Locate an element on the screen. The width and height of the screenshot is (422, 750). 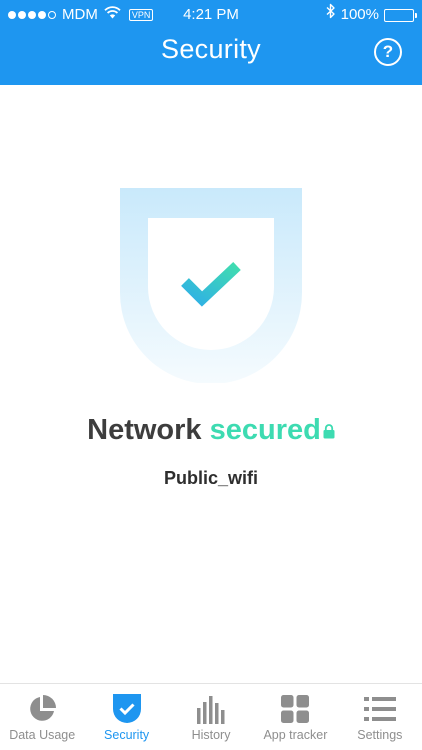
status-right: 100% is located at coordinates (371, 15).